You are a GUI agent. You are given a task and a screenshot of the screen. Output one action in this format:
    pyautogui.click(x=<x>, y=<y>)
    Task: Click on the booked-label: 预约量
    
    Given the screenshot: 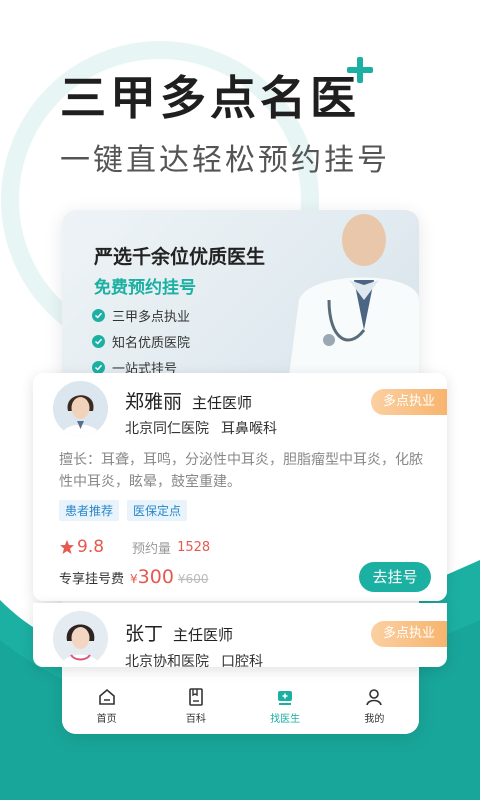 What is the action you would take?
    pyautogui.click(x=152, y=549)
    